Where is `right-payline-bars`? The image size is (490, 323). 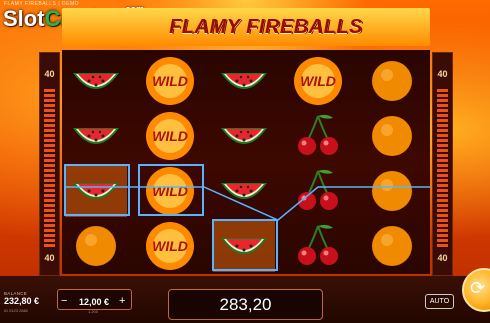
right-payline-bars is located at coordinates (442, 168).